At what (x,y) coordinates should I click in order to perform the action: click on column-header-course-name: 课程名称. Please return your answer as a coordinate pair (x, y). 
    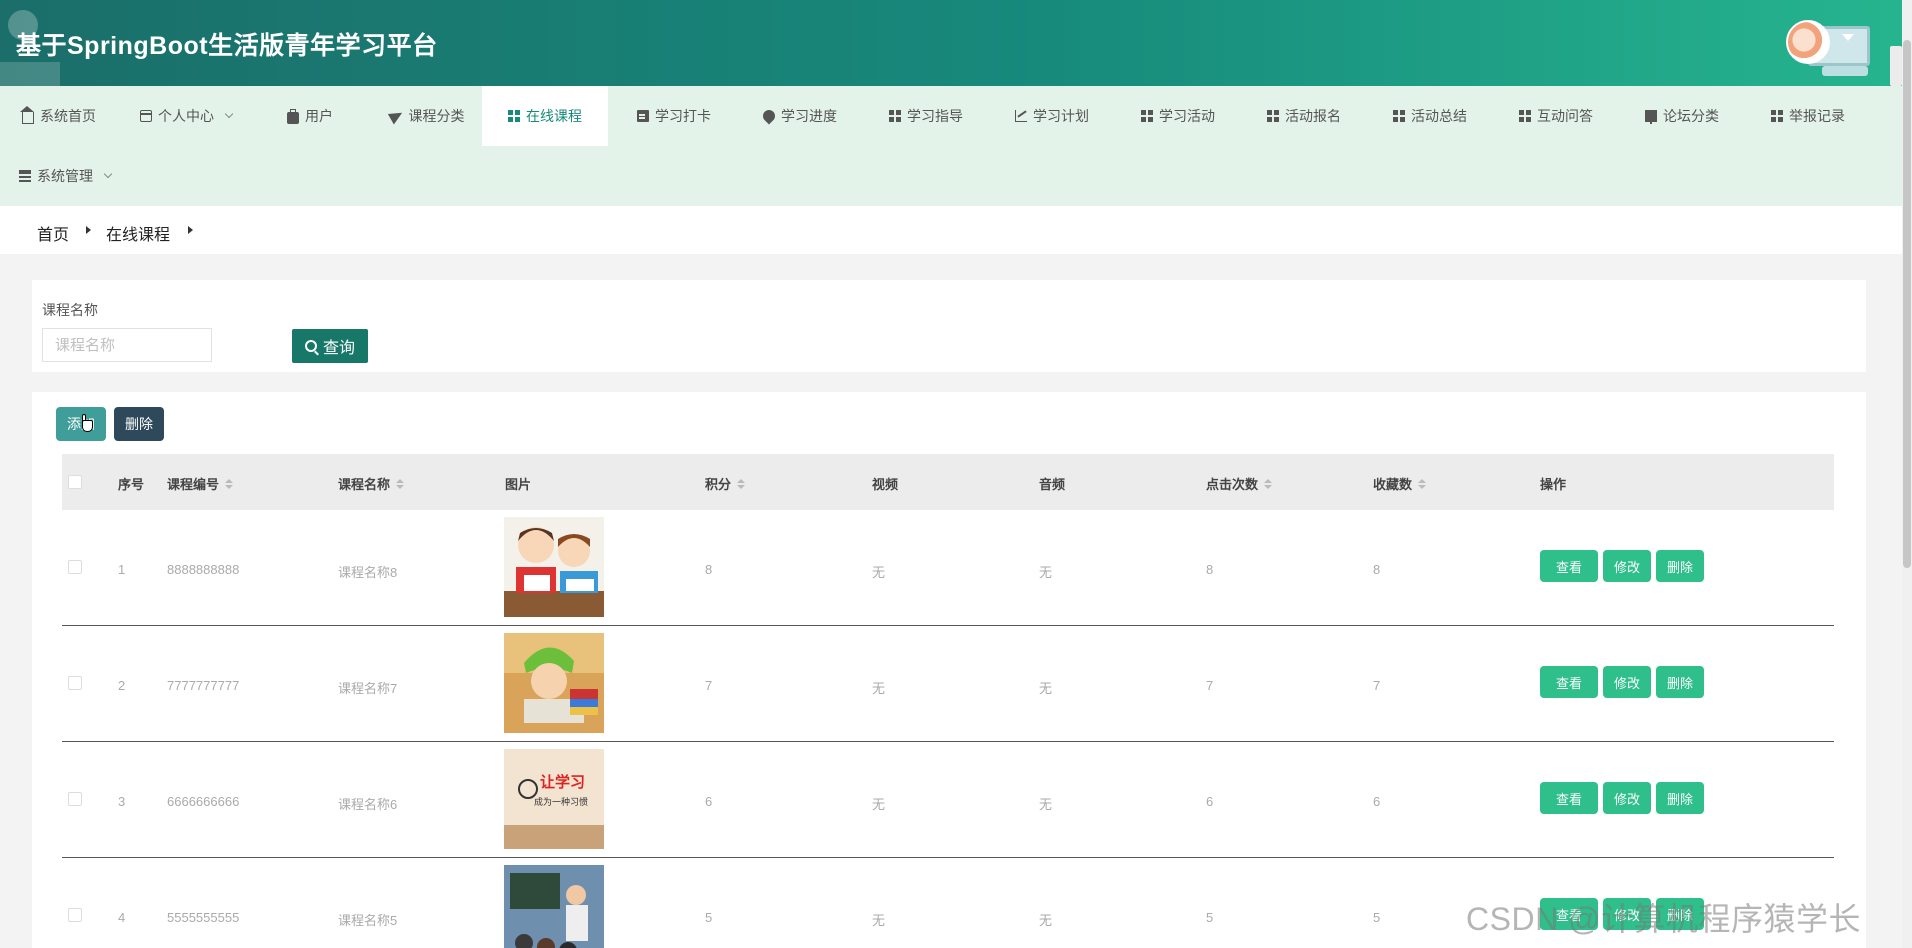
    Looking at the image, I should click on (371, 483).